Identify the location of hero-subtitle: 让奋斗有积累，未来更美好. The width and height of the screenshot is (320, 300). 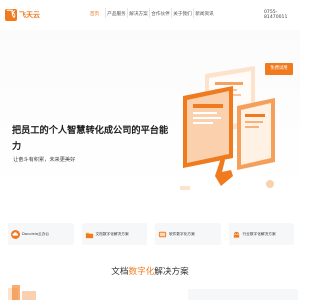
(44, 160).